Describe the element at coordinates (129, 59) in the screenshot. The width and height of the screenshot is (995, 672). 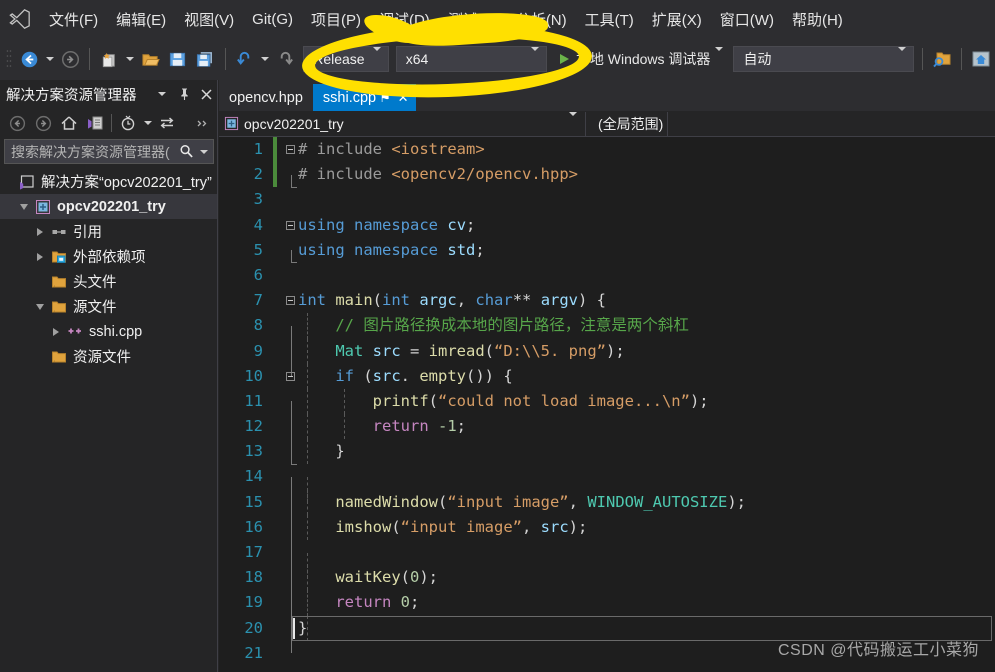
I see `new-item-dropdown` at that location.